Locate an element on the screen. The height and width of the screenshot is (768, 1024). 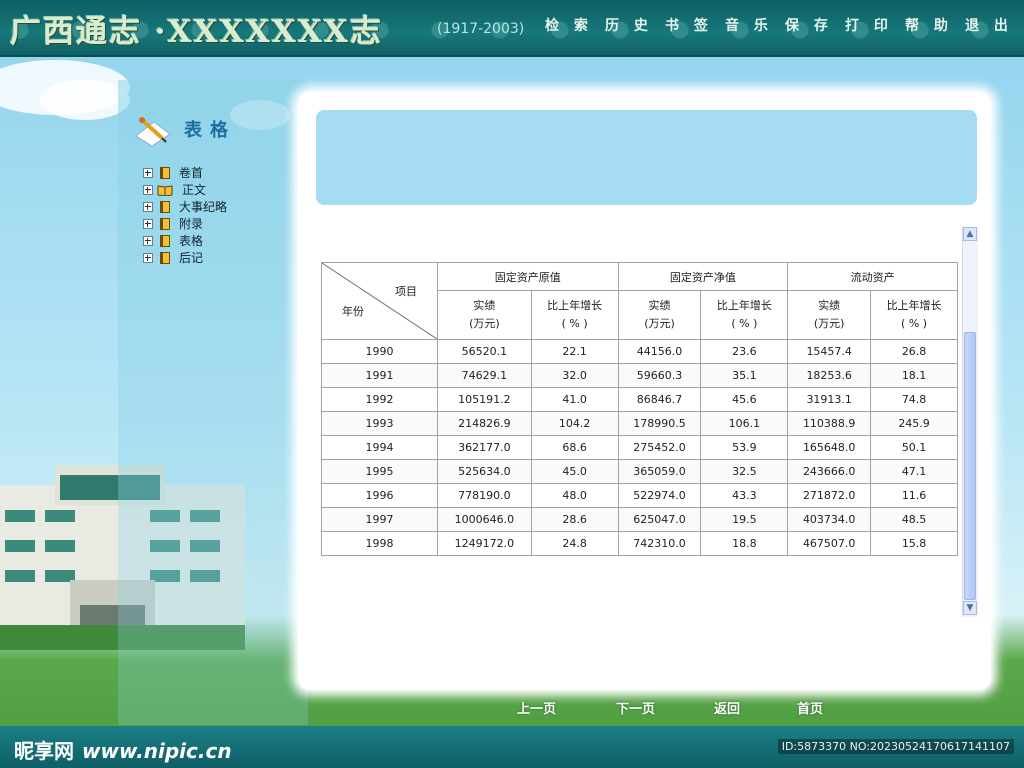
brand-url: www.nipic.cn is located at coordinates (157, 751).